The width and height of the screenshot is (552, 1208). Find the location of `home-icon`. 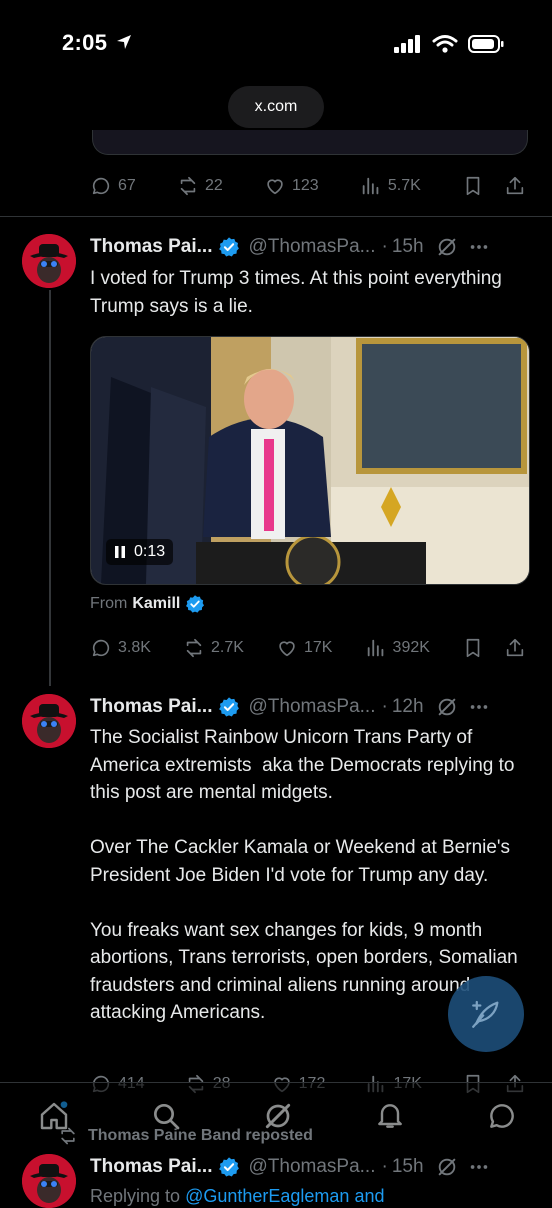

home-icon is located at coordinates (54, 1115).